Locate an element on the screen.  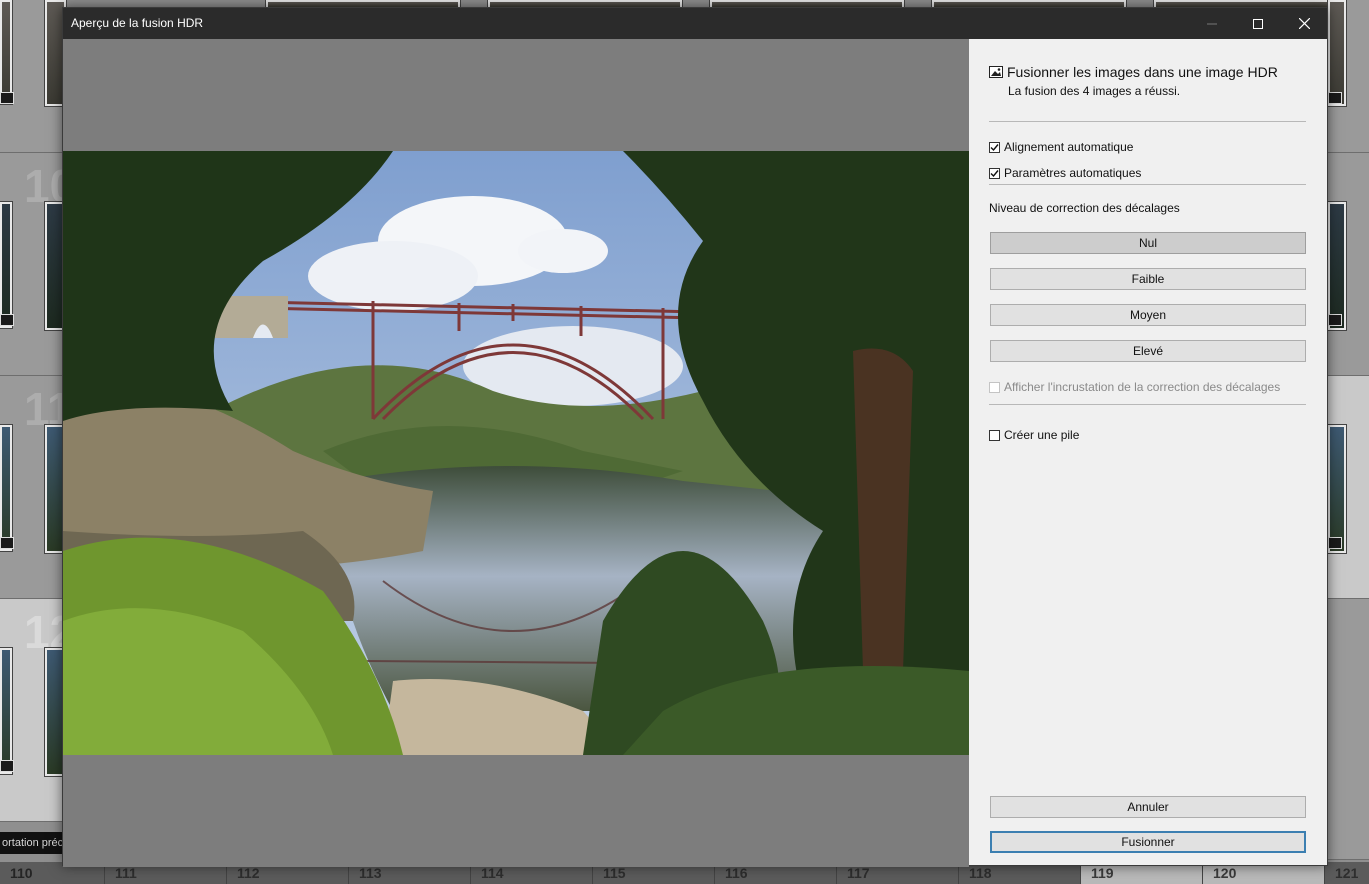
maximize-button is located at coordinates (1258, 23).